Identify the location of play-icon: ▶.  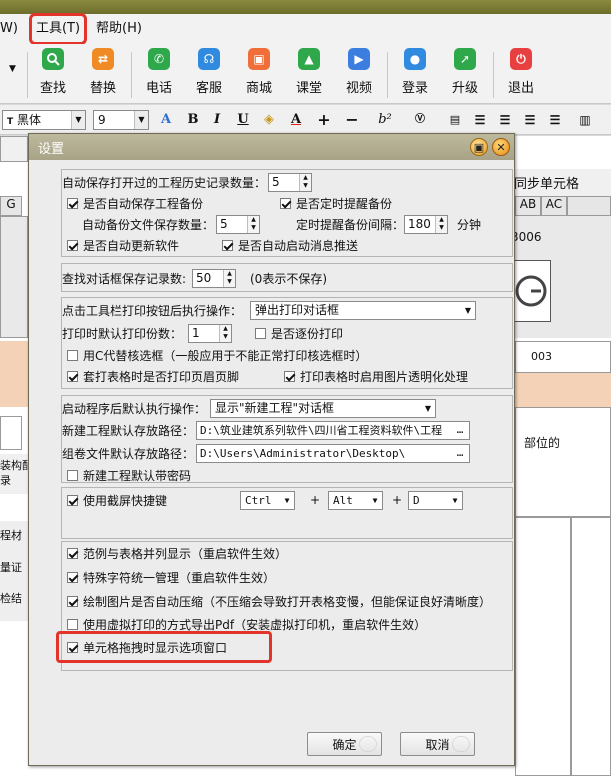
(359, 59).